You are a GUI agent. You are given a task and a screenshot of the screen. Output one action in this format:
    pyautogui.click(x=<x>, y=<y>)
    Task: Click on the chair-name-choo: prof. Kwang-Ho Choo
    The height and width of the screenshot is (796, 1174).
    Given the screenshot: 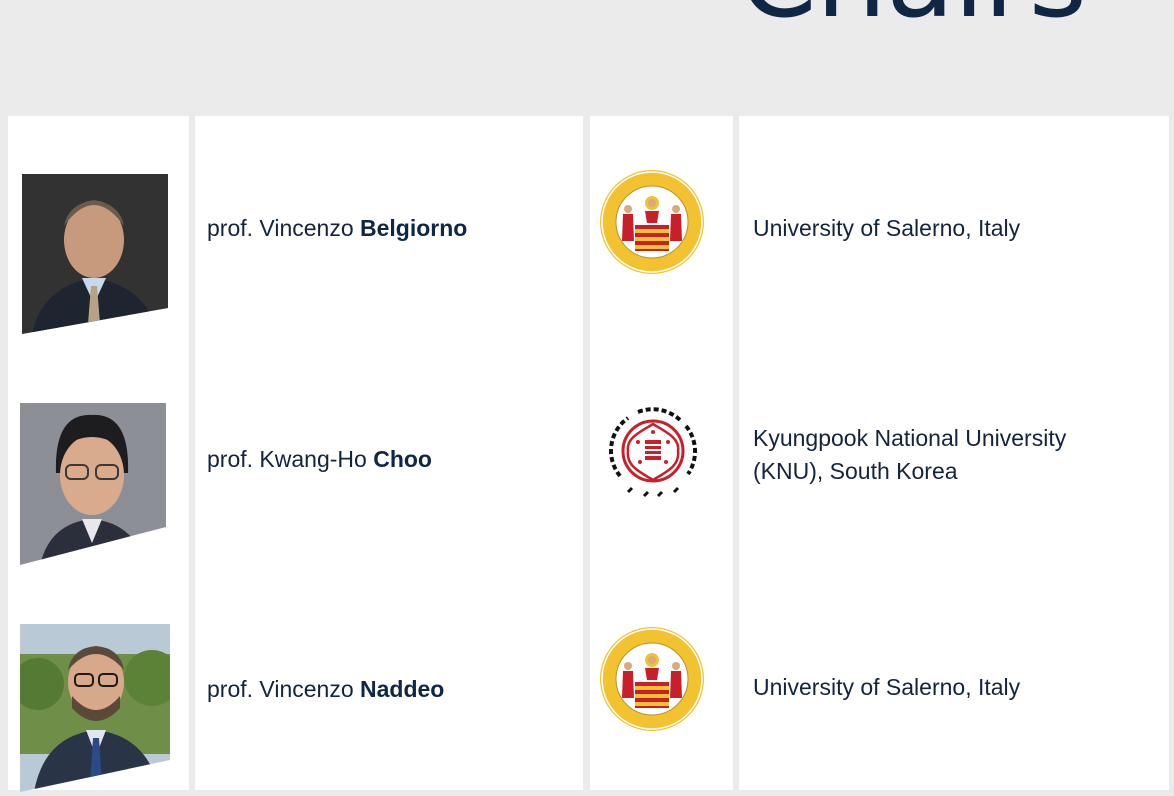 What is the action you would take?
    pyautogui.click(x=319, y=459)
    